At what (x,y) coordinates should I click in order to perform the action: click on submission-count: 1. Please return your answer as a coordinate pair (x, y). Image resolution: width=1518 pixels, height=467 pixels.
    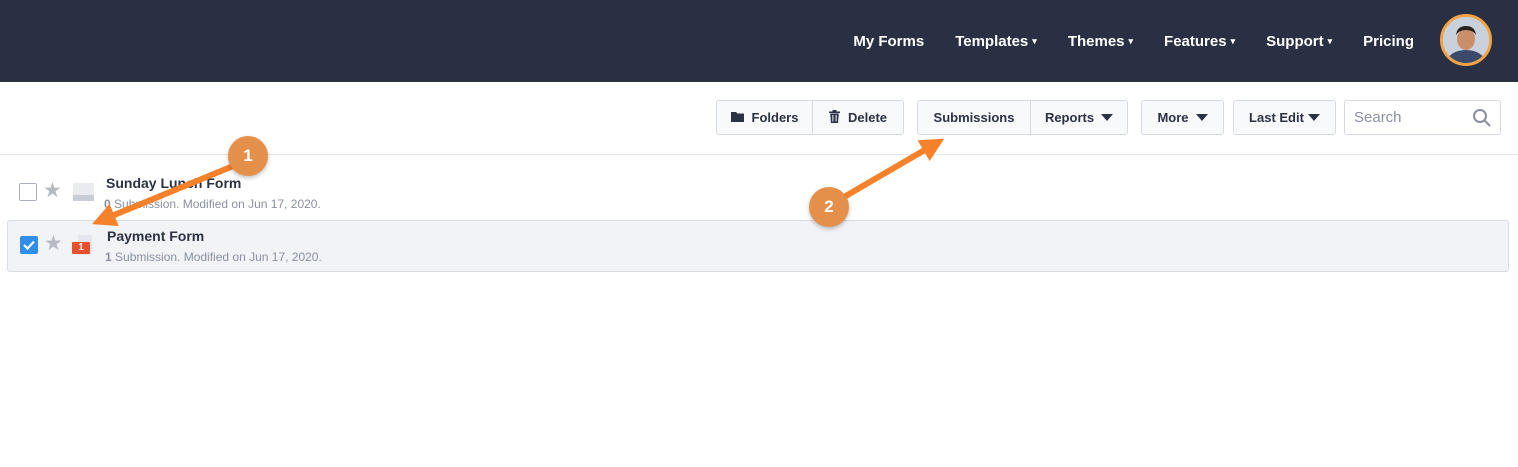
    Looking at the image, I should click on (108, 257).